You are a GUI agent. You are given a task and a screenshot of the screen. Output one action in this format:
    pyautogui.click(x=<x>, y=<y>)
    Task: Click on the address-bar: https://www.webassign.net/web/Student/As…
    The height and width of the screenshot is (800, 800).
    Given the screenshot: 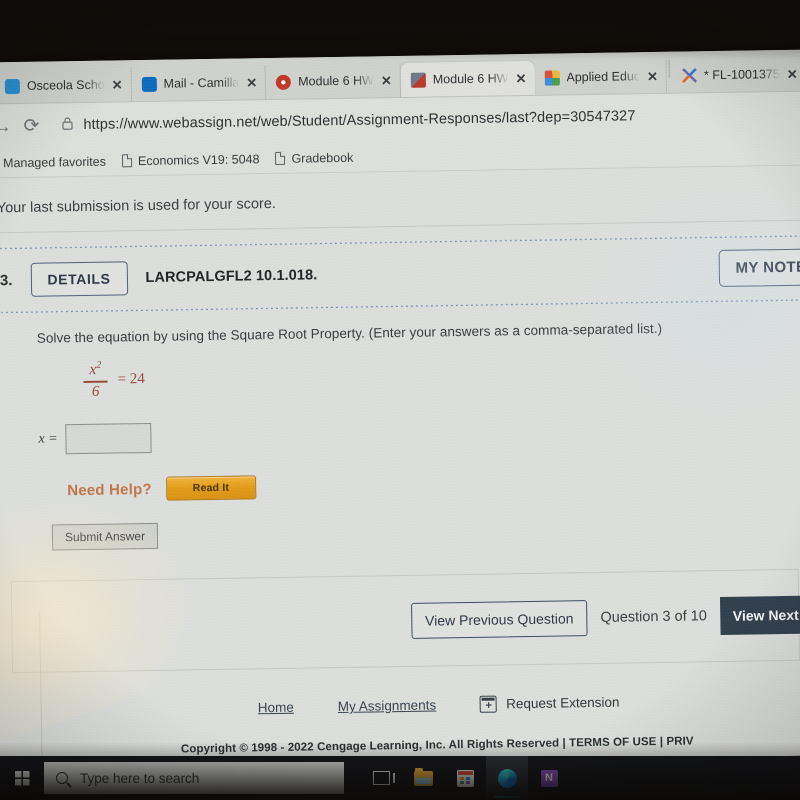 What is the action you would take?
    pyautogui.click(x=425, y=120)
    